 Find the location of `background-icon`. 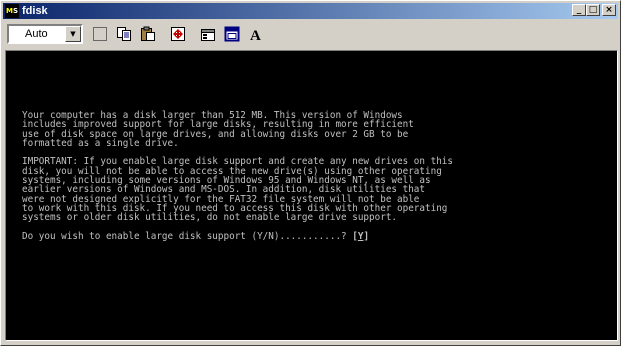

background-icon is located at coordinates (232, 34).